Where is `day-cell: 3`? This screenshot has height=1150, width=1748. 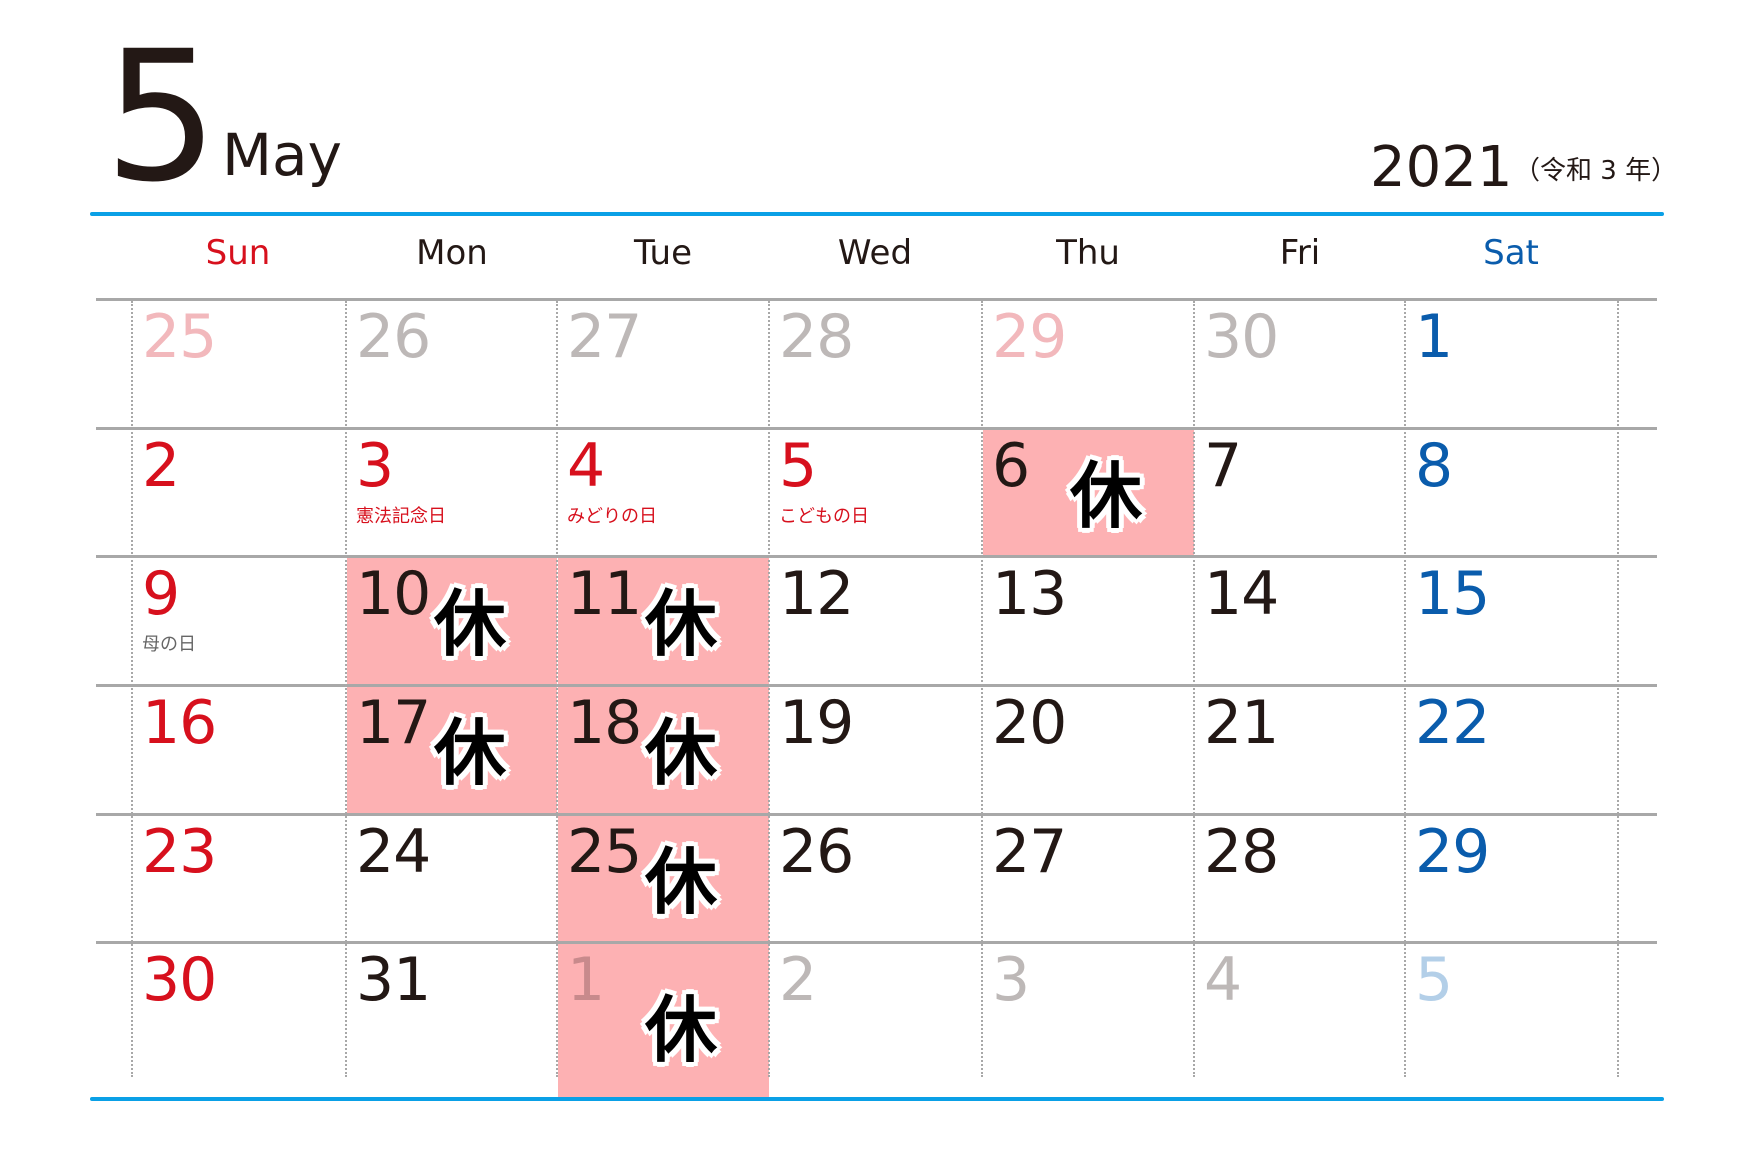 day-cell: 3 is located at coordinates (1088, 1019).